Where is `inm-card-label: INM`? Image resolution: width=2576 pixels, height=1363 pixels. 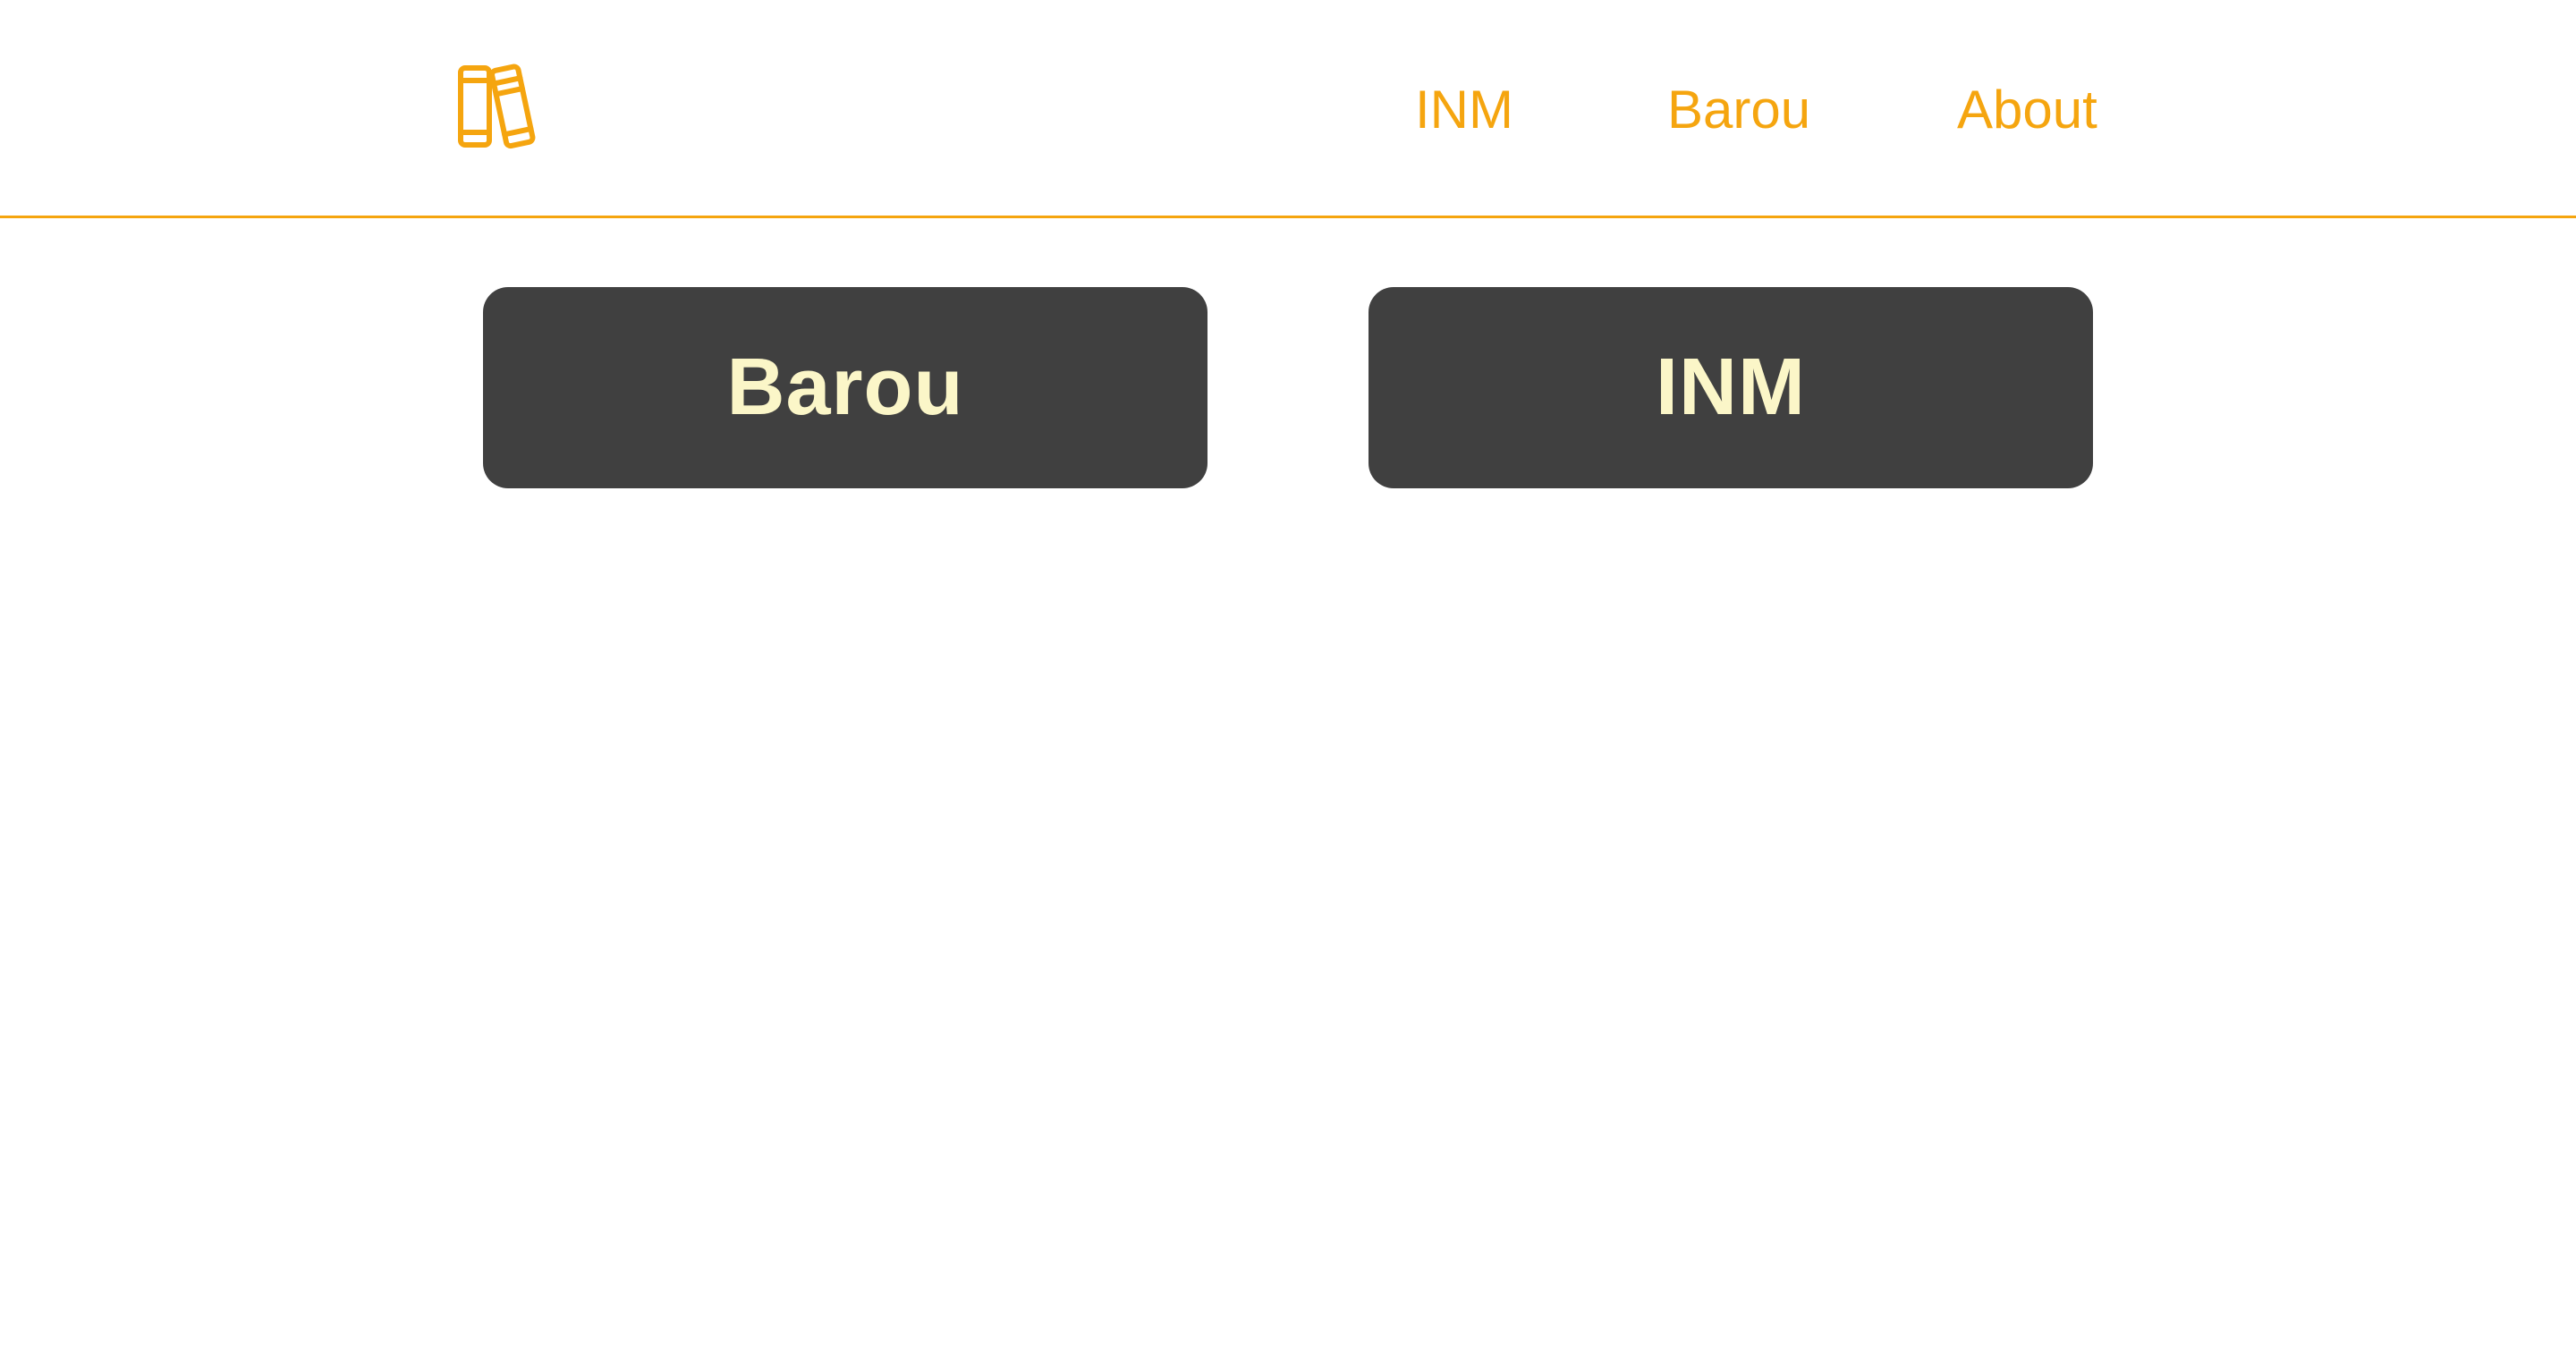 inm-card-label: INM is located at coordinates (1731, 387).